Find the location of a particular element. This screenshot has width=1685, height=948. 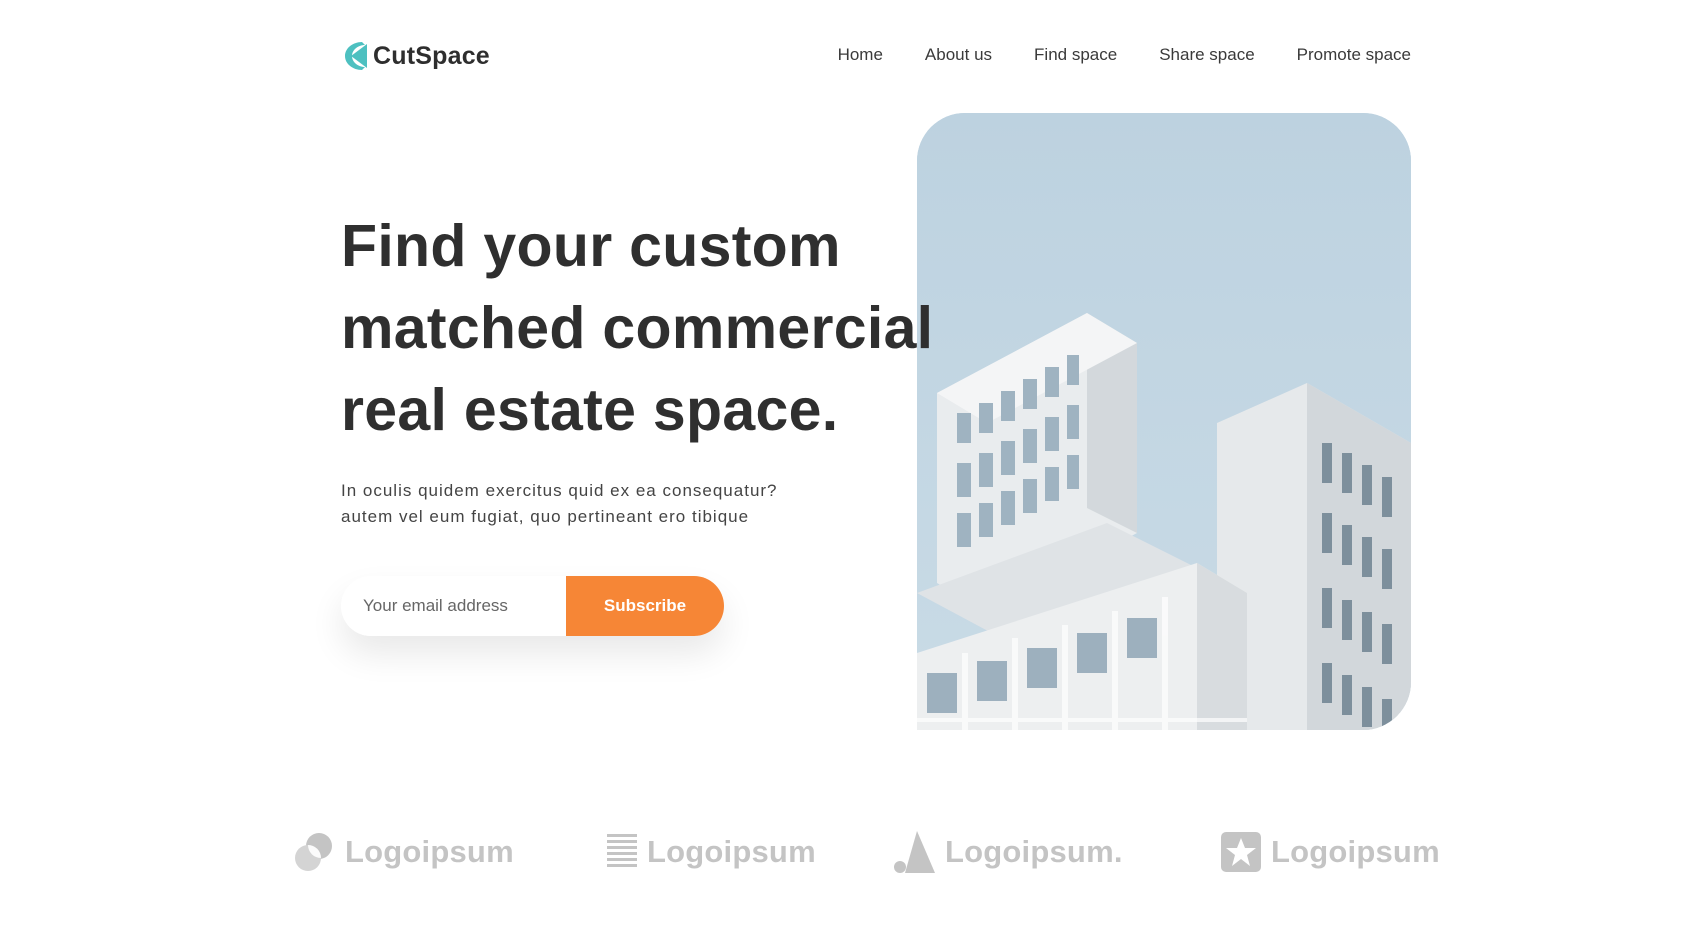

brand-logo: CutSpace is located at coordinates (415, 56).